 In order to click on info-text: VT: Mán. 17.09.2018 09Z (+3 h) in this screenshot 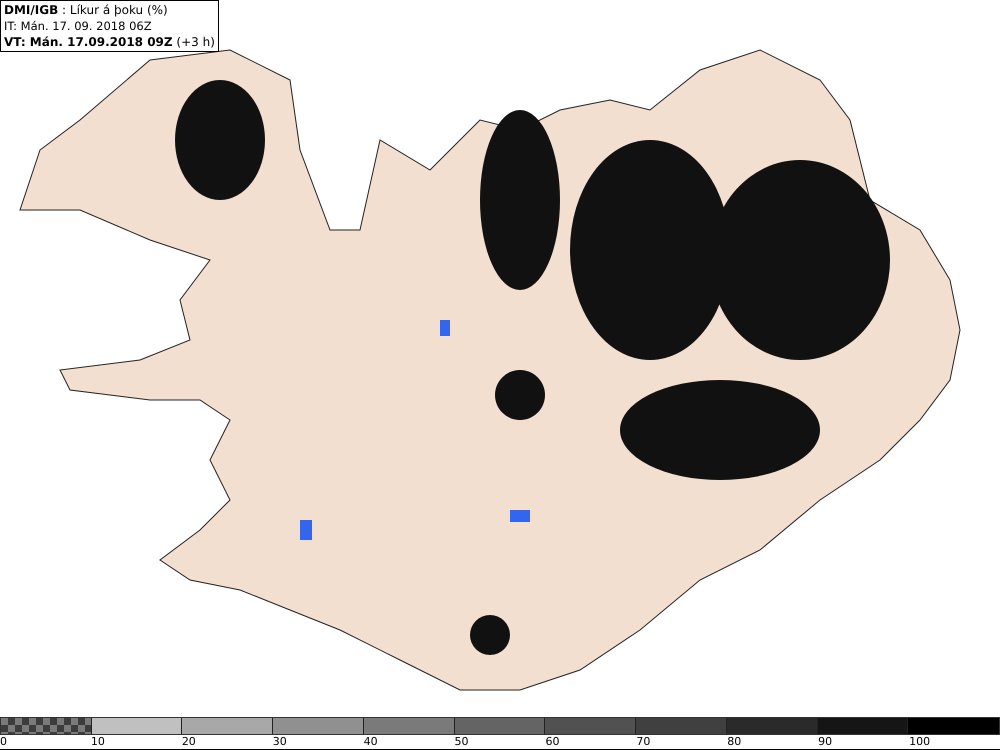, I will do `click(109, 42)`.